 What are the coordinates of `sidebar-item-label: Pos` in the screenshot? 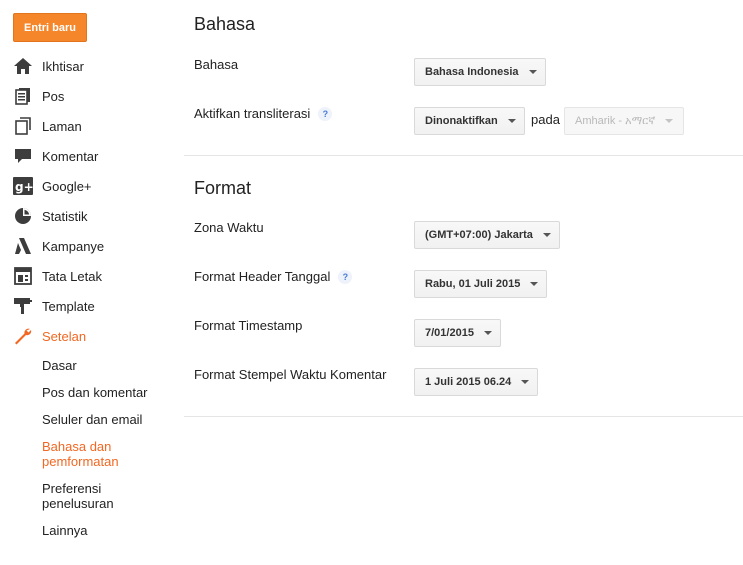 It's located at (53, 96).